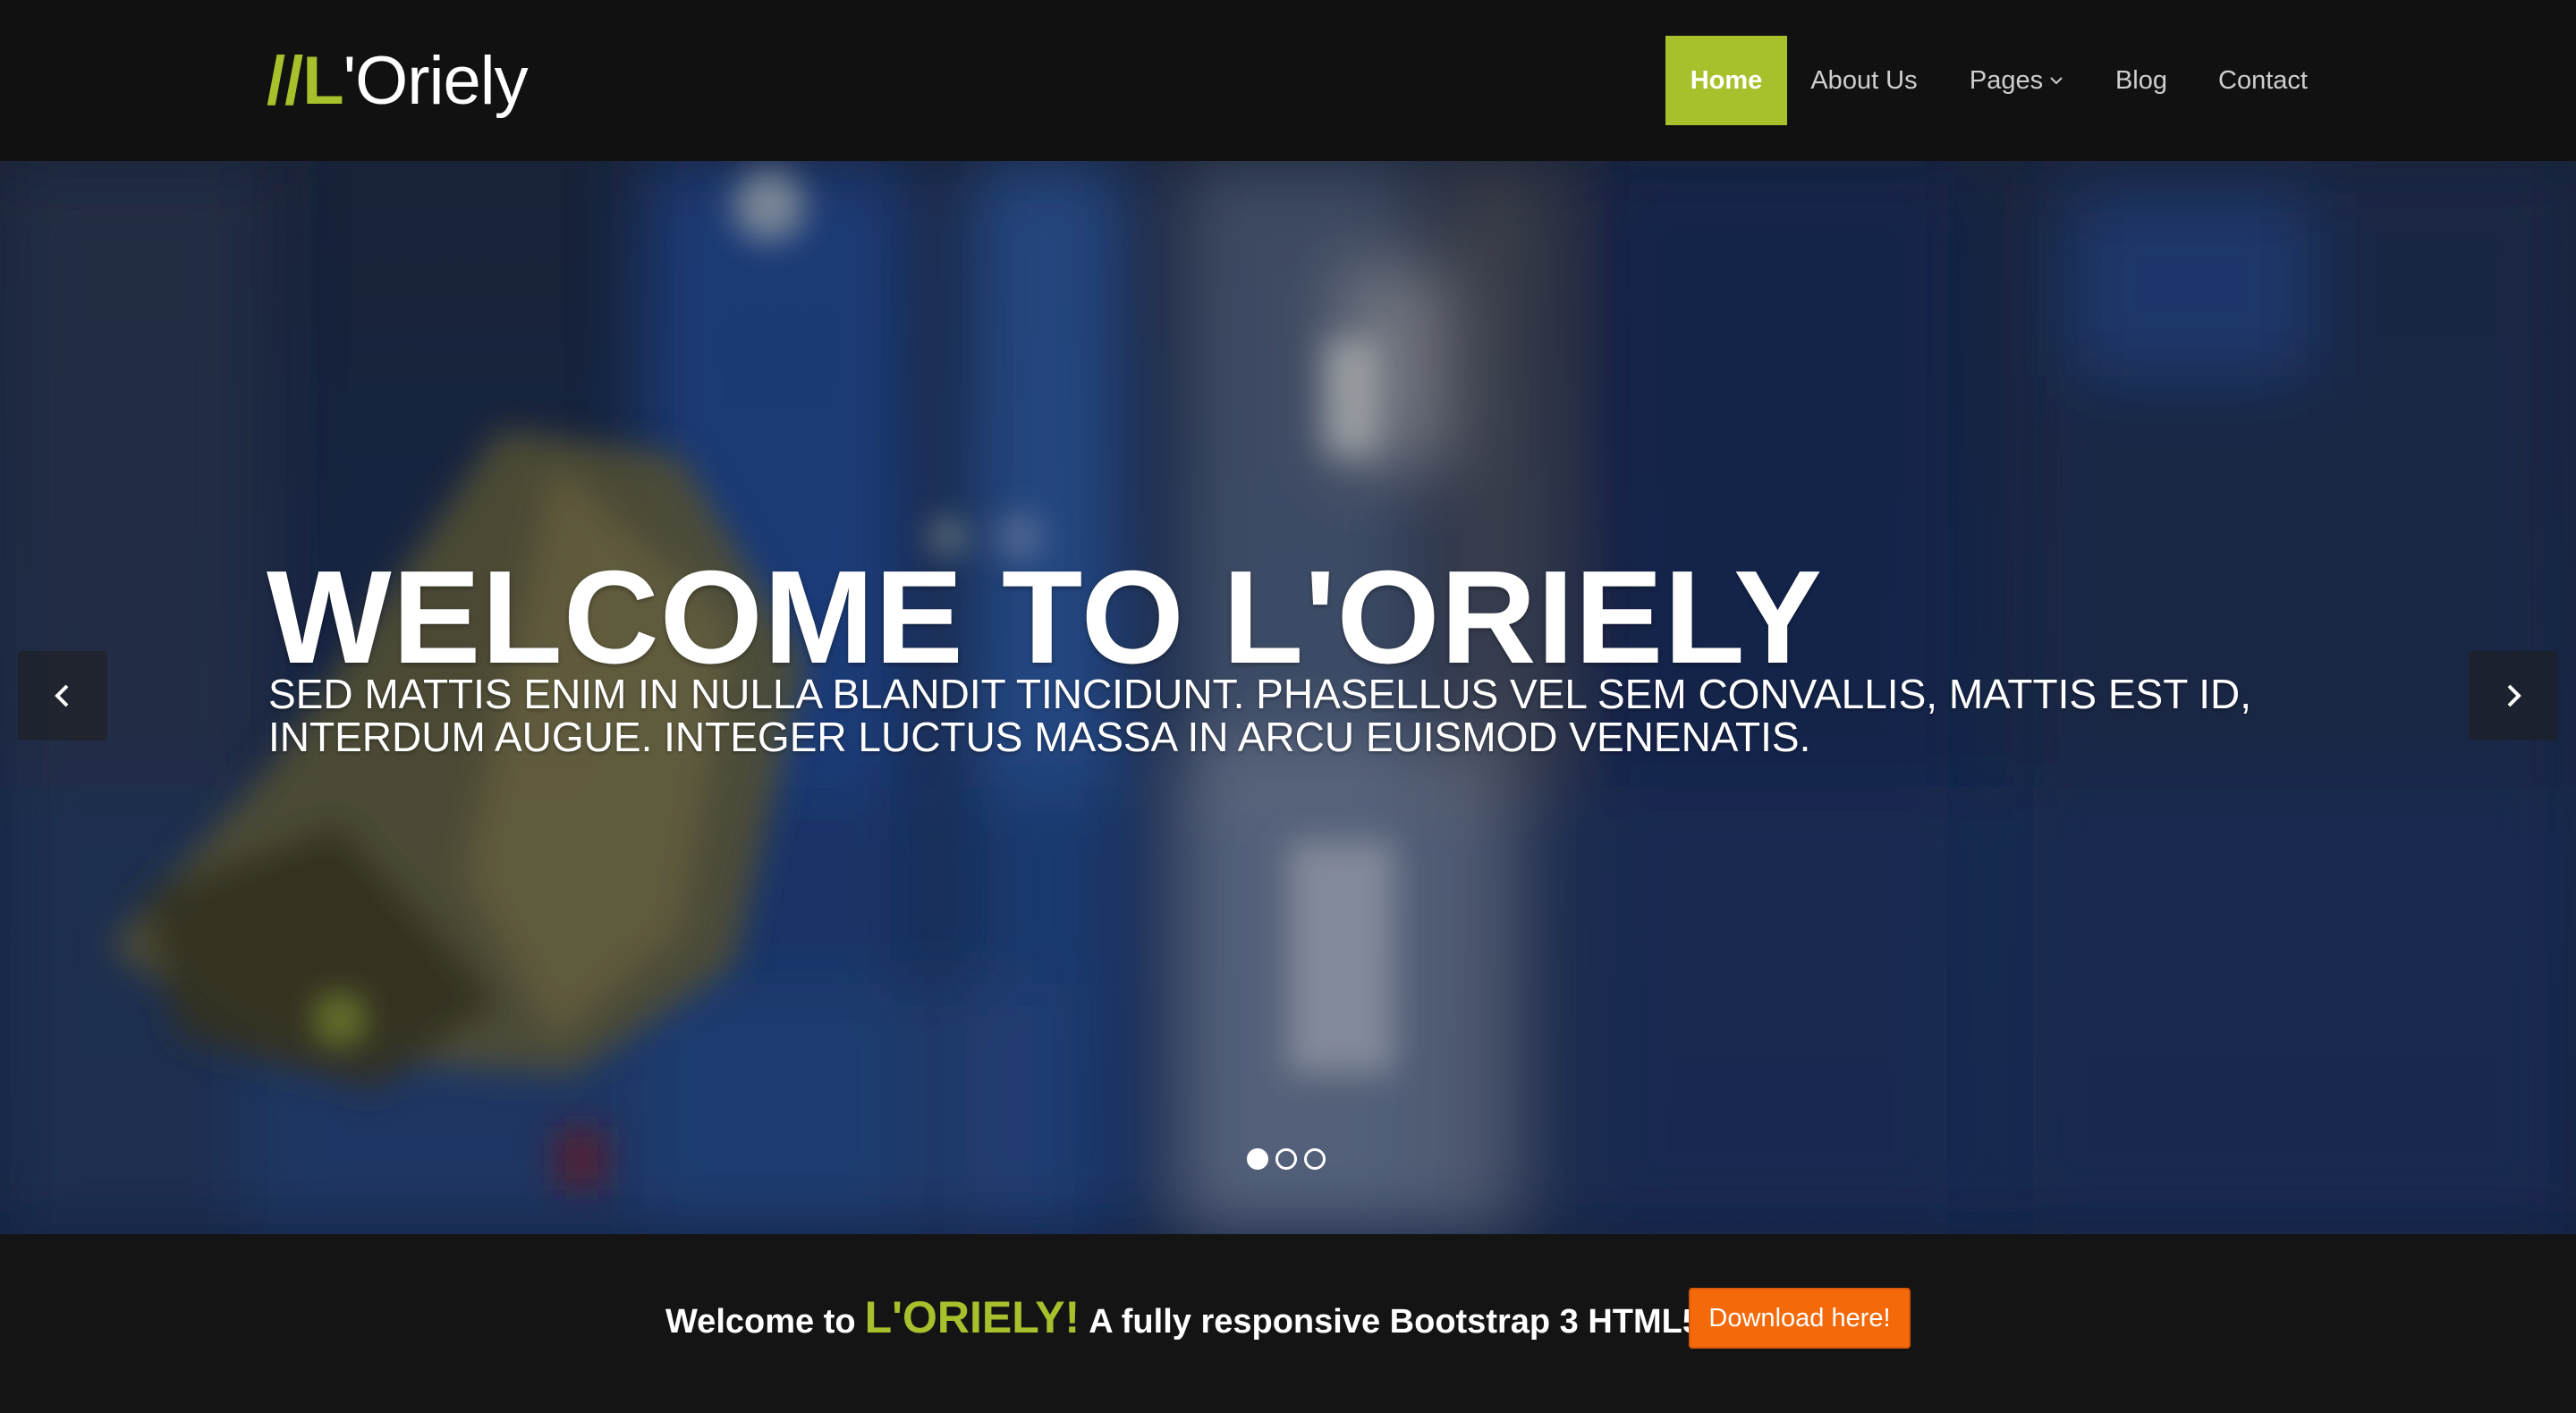 Image resolution: width=2576 pixels, height=1413 pixels. I want to click on promo-tail: A fully responsive Bootstrap 3 HTML5!, so click(1401, 1322).